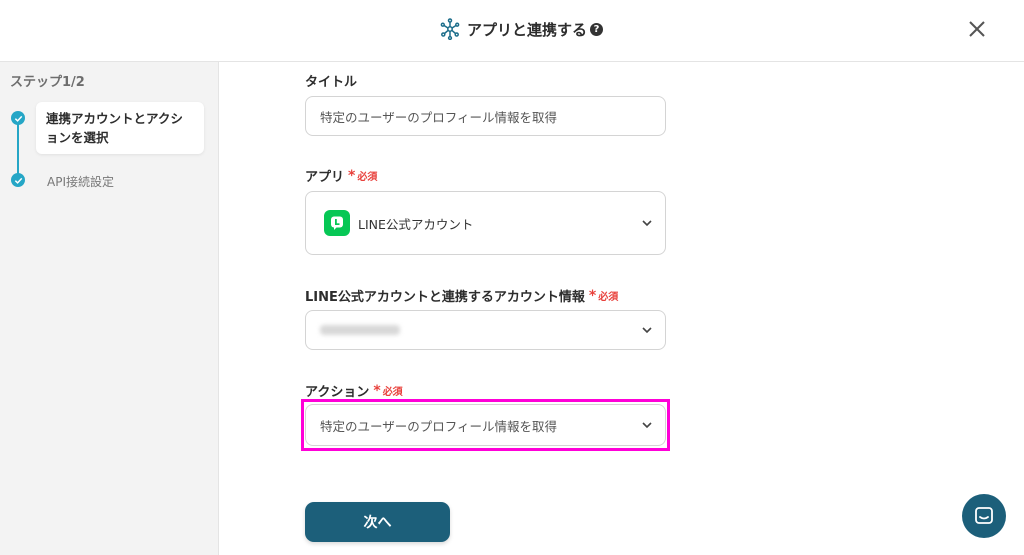 The height and width of the screenshot is (555, 1024). I want to click on chat-icon, so click(984, 515).